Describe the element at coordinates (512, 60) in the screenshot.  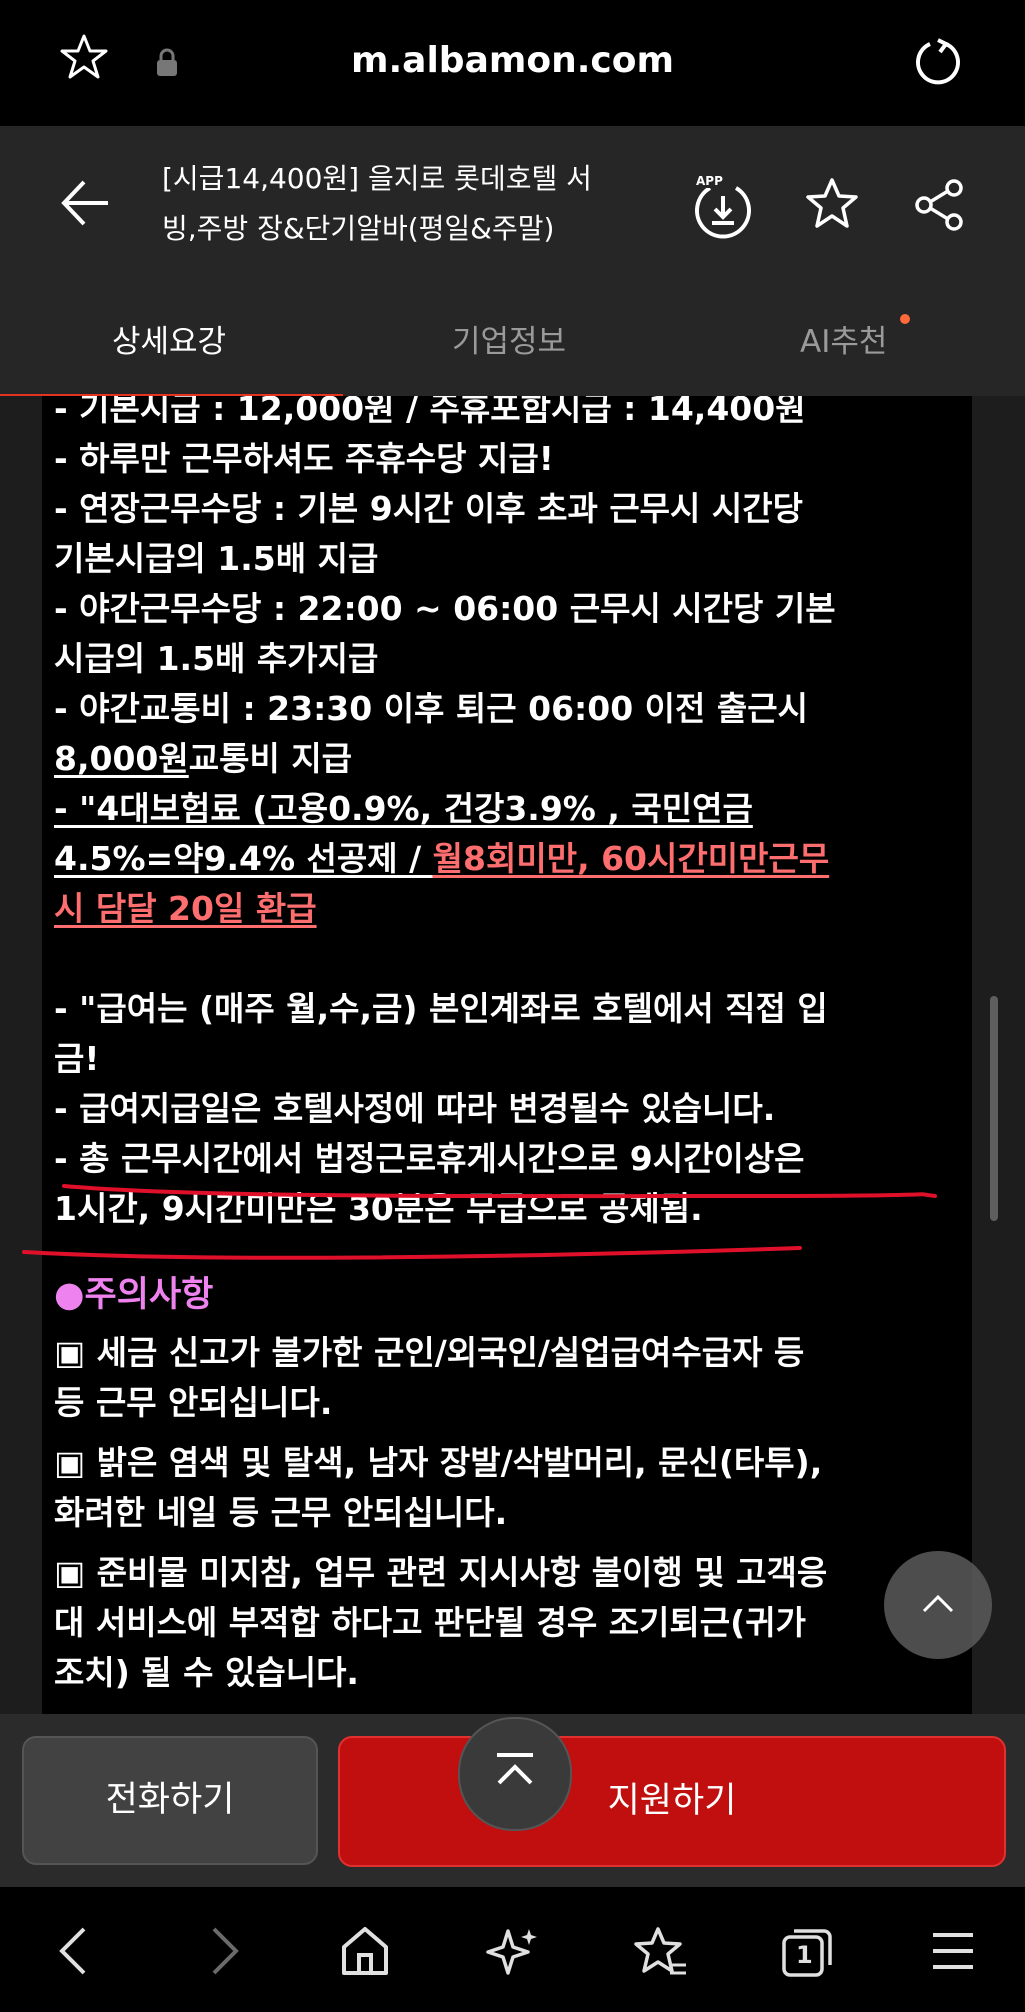
I see `url-text: m.albamon.com` at that location.